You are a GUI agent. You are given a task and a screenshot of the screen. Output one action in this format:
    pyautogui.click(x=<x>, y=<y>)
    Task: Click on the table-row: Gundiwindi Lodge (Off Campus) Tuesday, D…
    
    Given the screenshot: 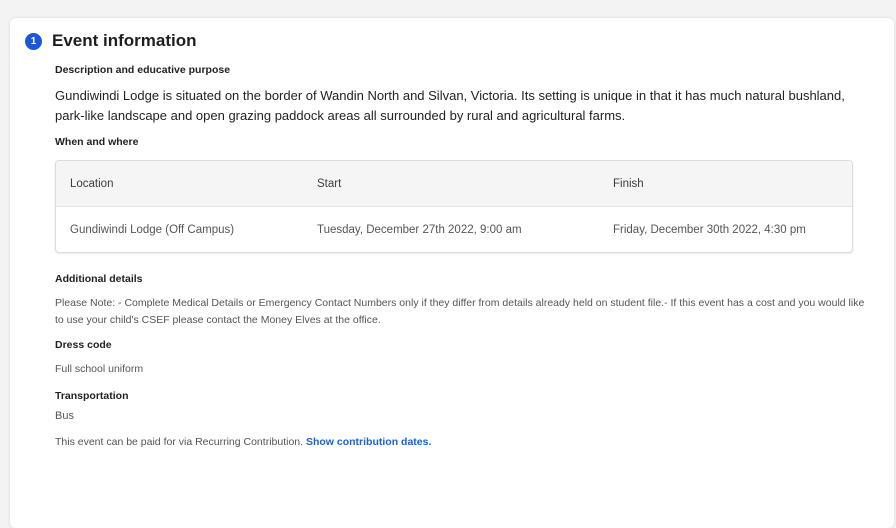 What is the action you would take?
    pyautogui.click(x=454, y=229)
    